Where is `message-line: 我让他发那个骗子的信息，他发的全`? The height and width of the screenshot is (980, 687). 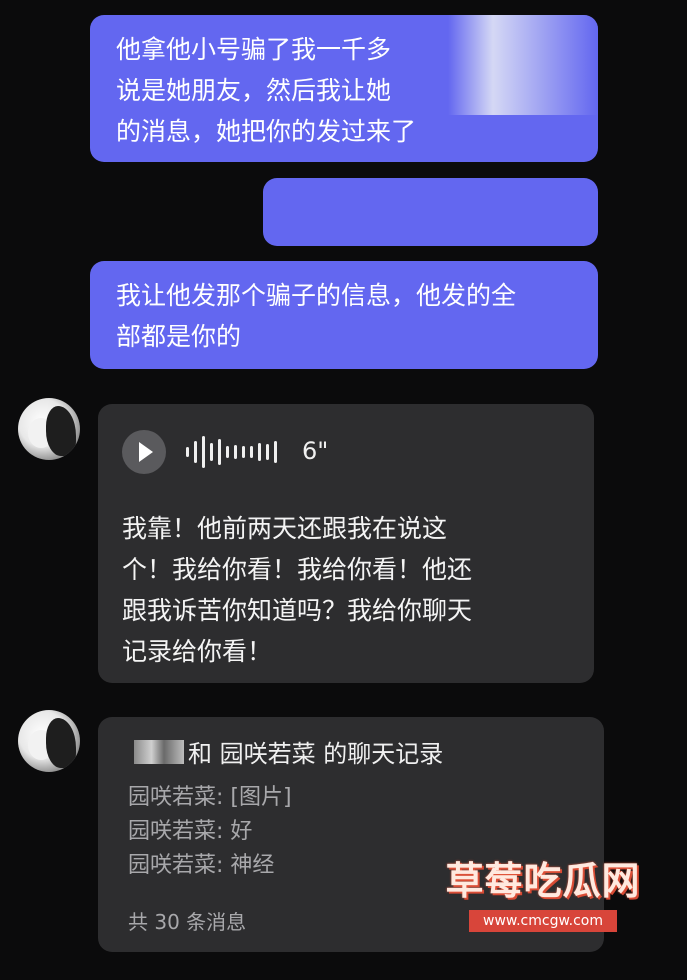 message-line: 我让他发那个骗子的信息，他发的全 is located at coordinates (316, 295).